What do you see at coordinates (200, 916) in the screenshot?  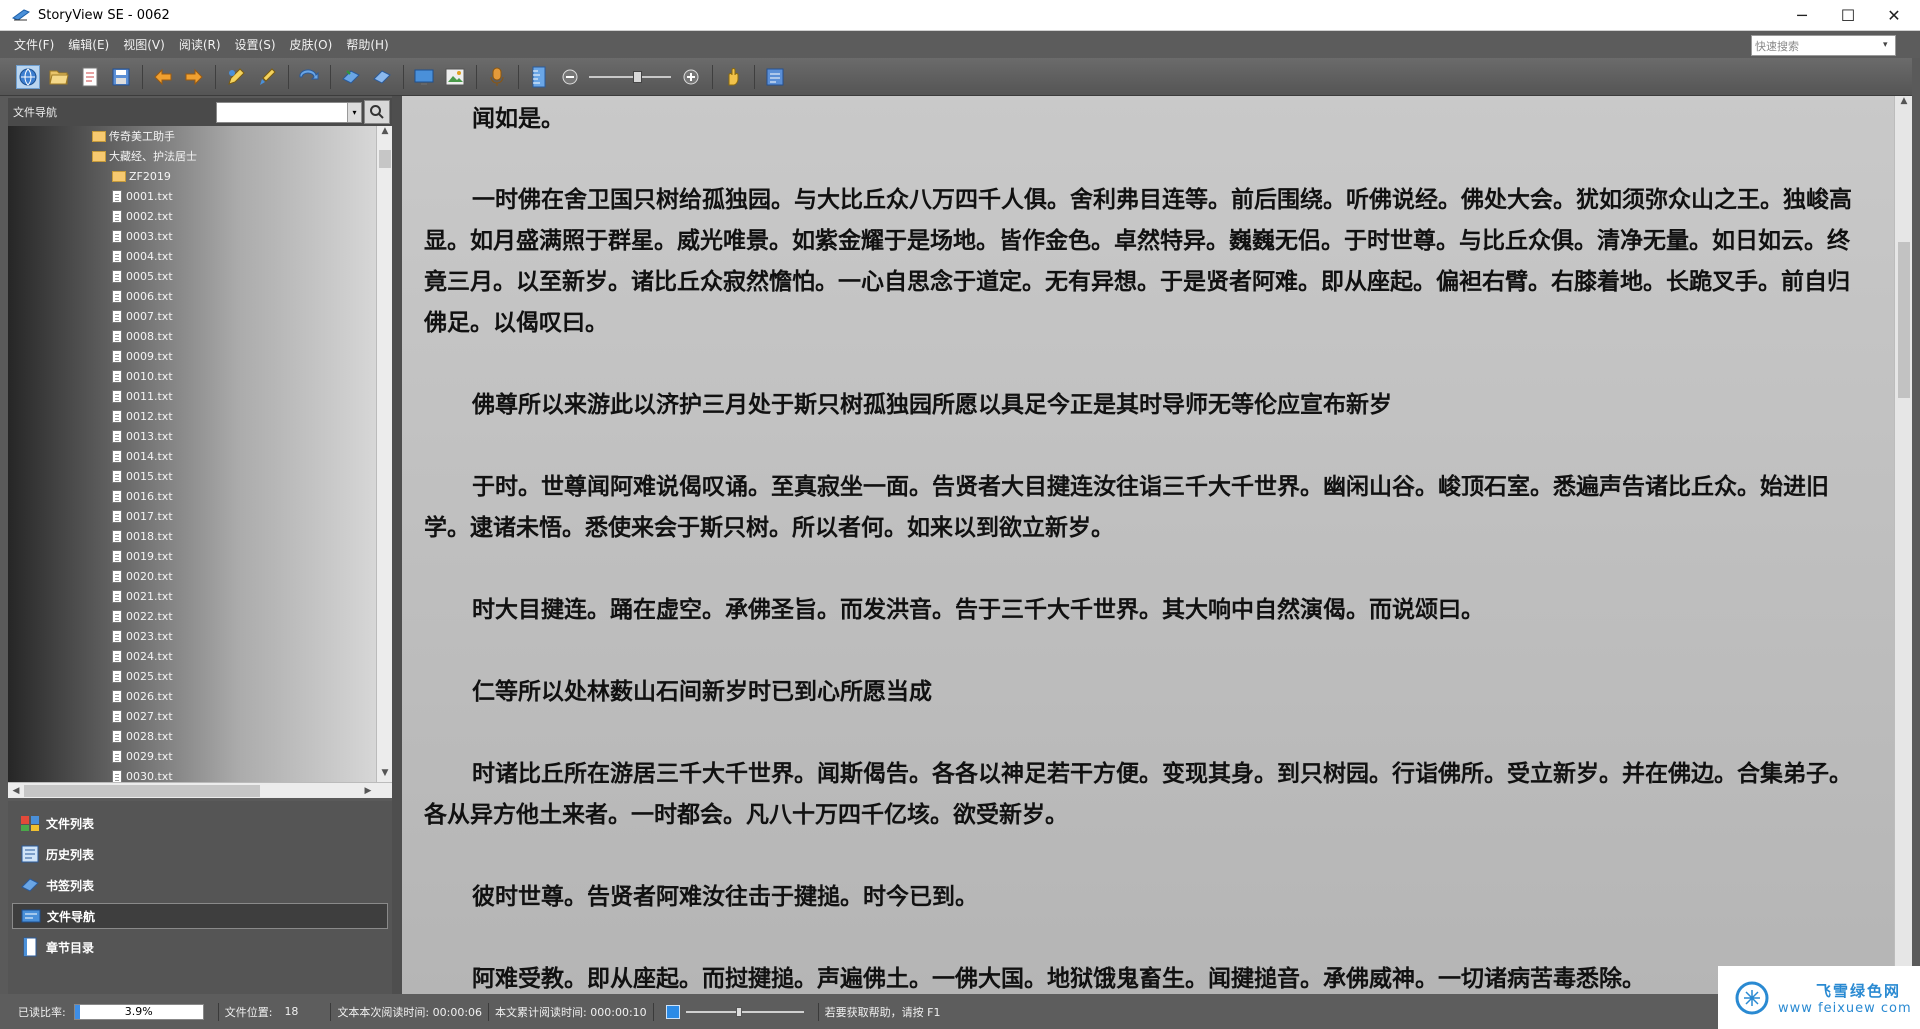 I see `panel-file-nav: 文件导航` at bounding box center [200, 916].